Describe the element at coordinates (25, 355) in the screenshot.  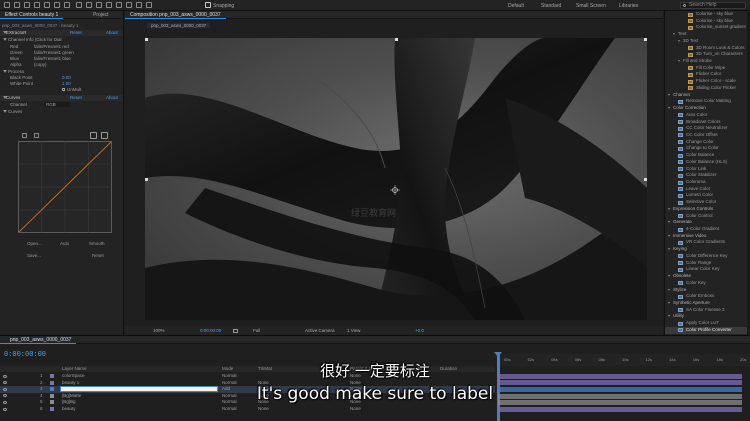
I see `timeline-timecode: 0:00:00:00` at that location.